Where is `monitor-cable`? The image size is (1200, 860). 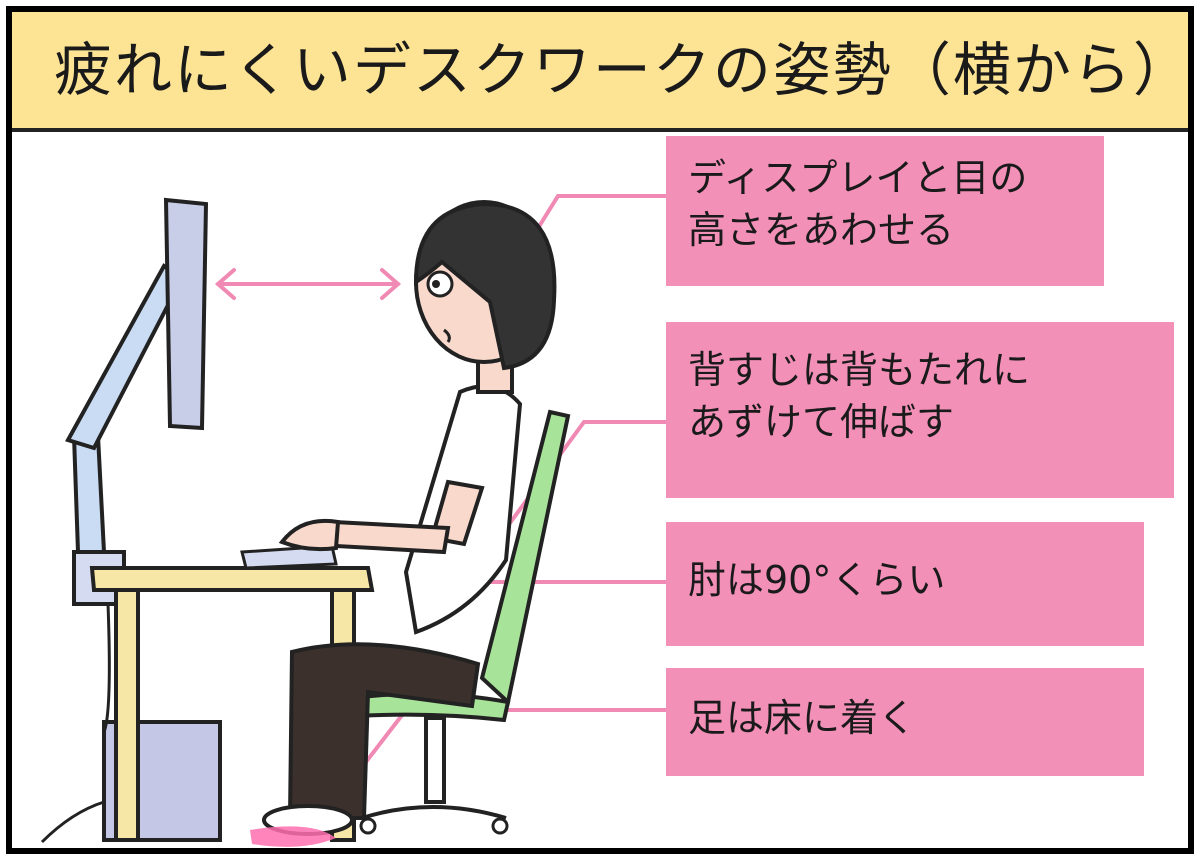
monitor-cable is located at coordinates (106, 668).